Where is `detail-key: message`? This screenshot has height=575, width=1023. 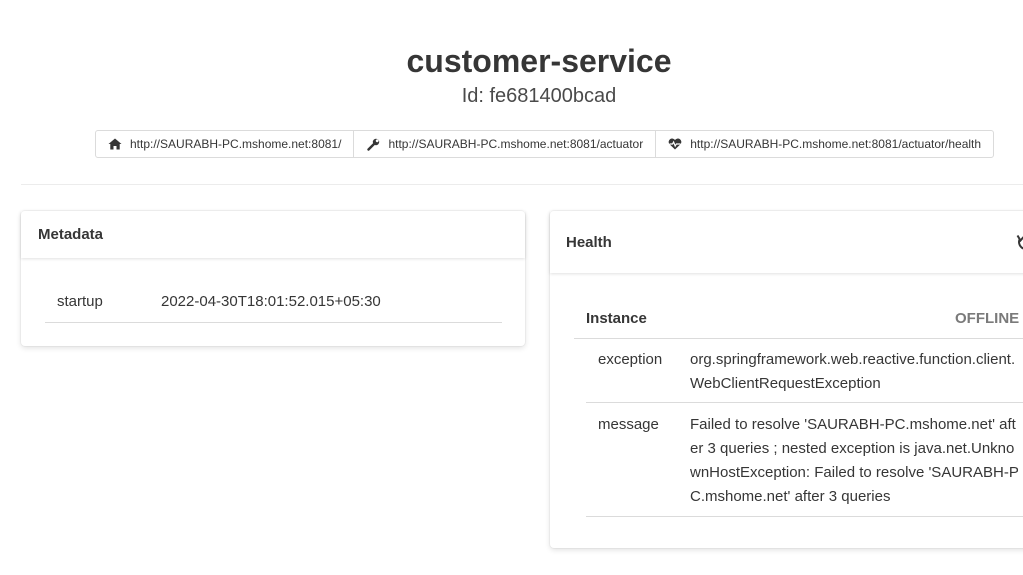 detail-key: message is located at coordinates (628, 424).